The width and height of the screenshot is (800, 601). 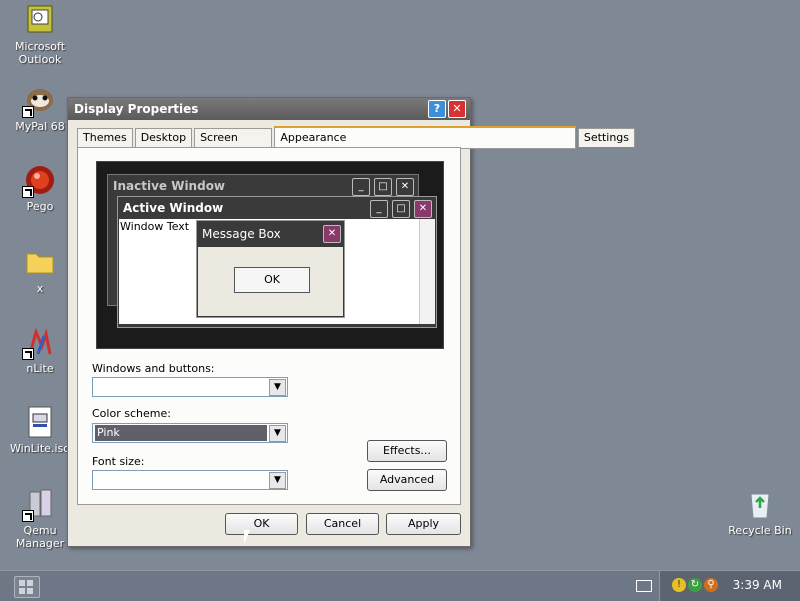 What do you see at coordinates (39, 343) in the screenshot?
I see `nlite-icon` at bounding box center [39, 343].